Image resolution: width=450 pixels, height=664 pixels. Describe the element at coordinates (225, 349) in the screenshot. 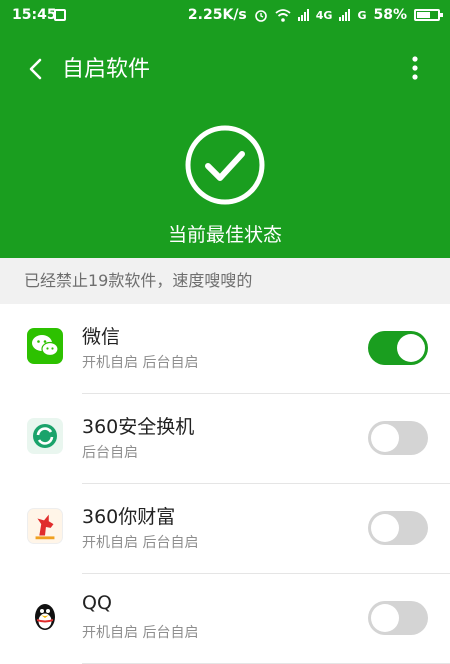

I see `list-item: 微信 开机自启 后台自启` at that location.